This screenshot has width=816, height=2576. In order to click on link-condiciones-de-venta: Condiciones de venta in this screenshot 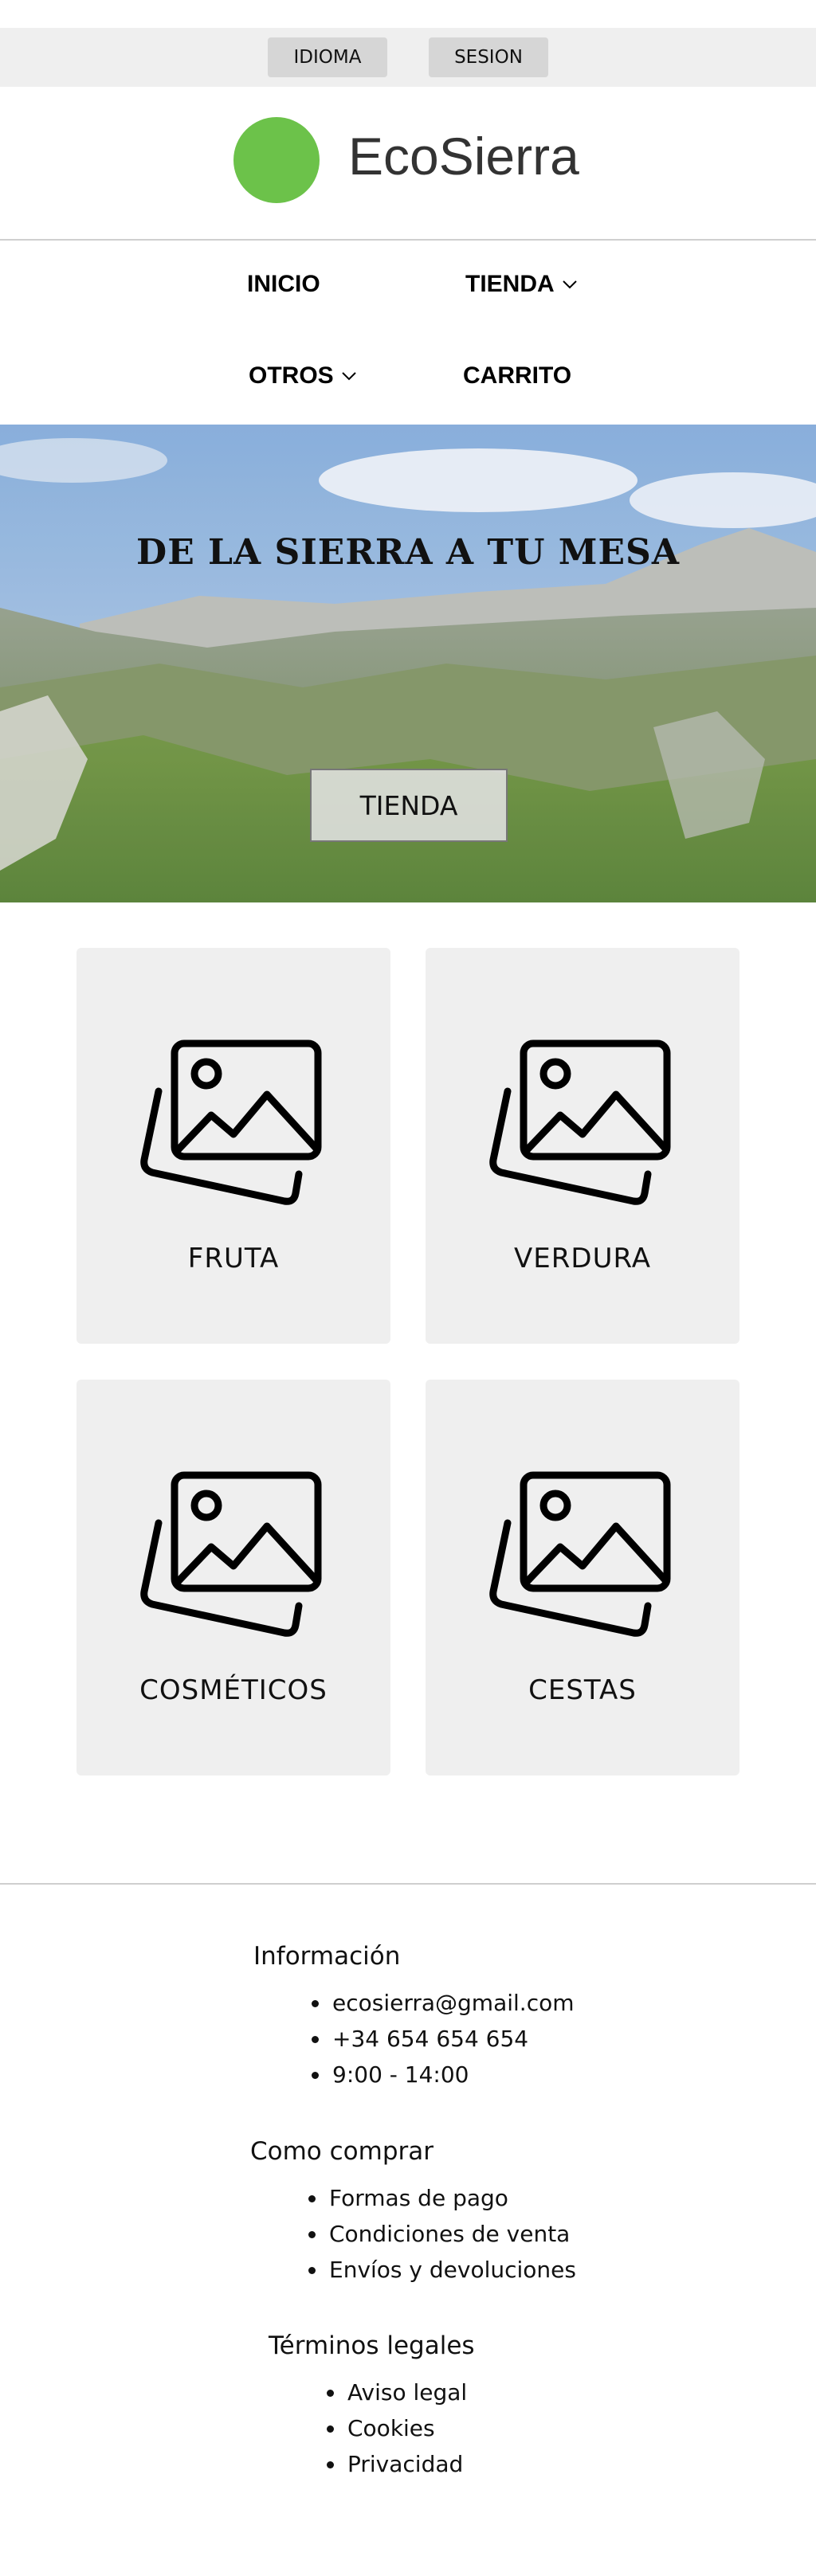, I will do `click(442, 2234)`.